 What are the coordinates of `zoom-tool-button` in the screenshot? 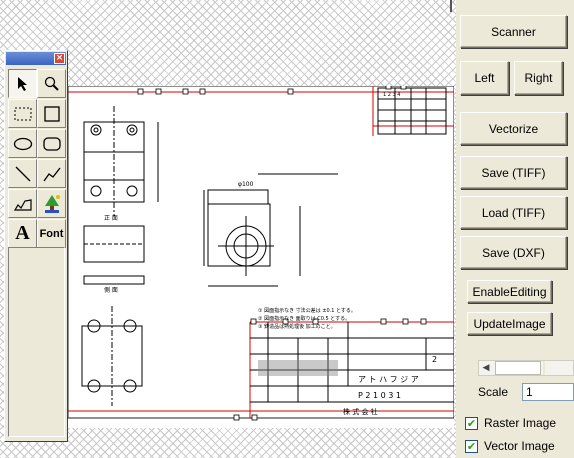 It's located at (51, 83).